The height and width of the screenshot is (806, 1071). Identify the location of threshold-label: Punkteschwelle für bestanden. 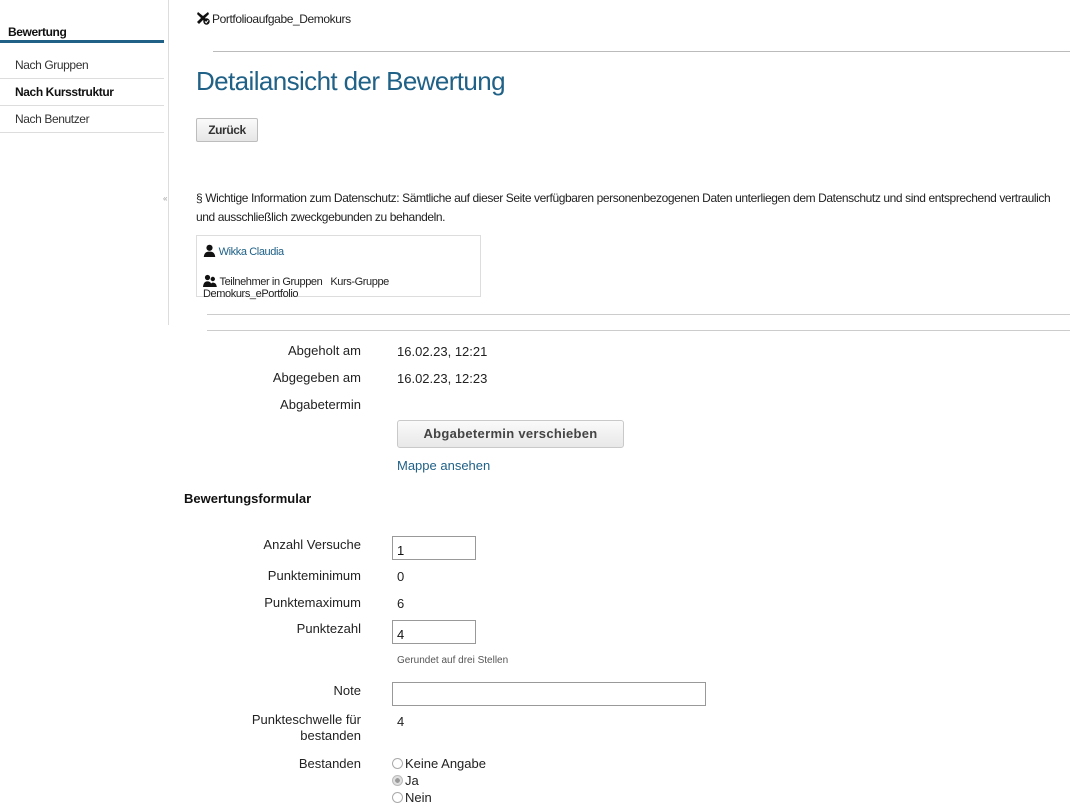
(261, 728).